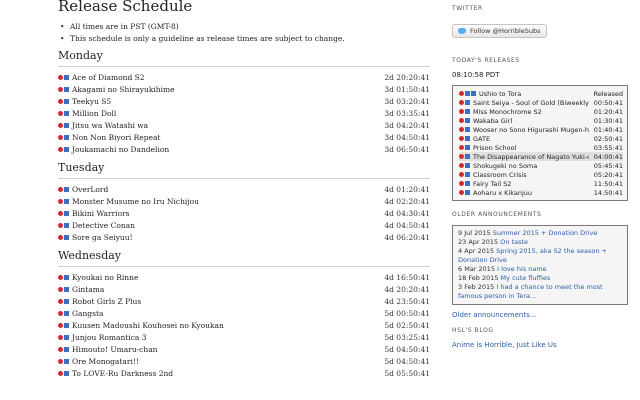 The image size is (640, 400). Describe the element at coordinates (540, 345) in the screenshot. I see `blog-link: Anime is Horrible, Just Like Us` at that location.